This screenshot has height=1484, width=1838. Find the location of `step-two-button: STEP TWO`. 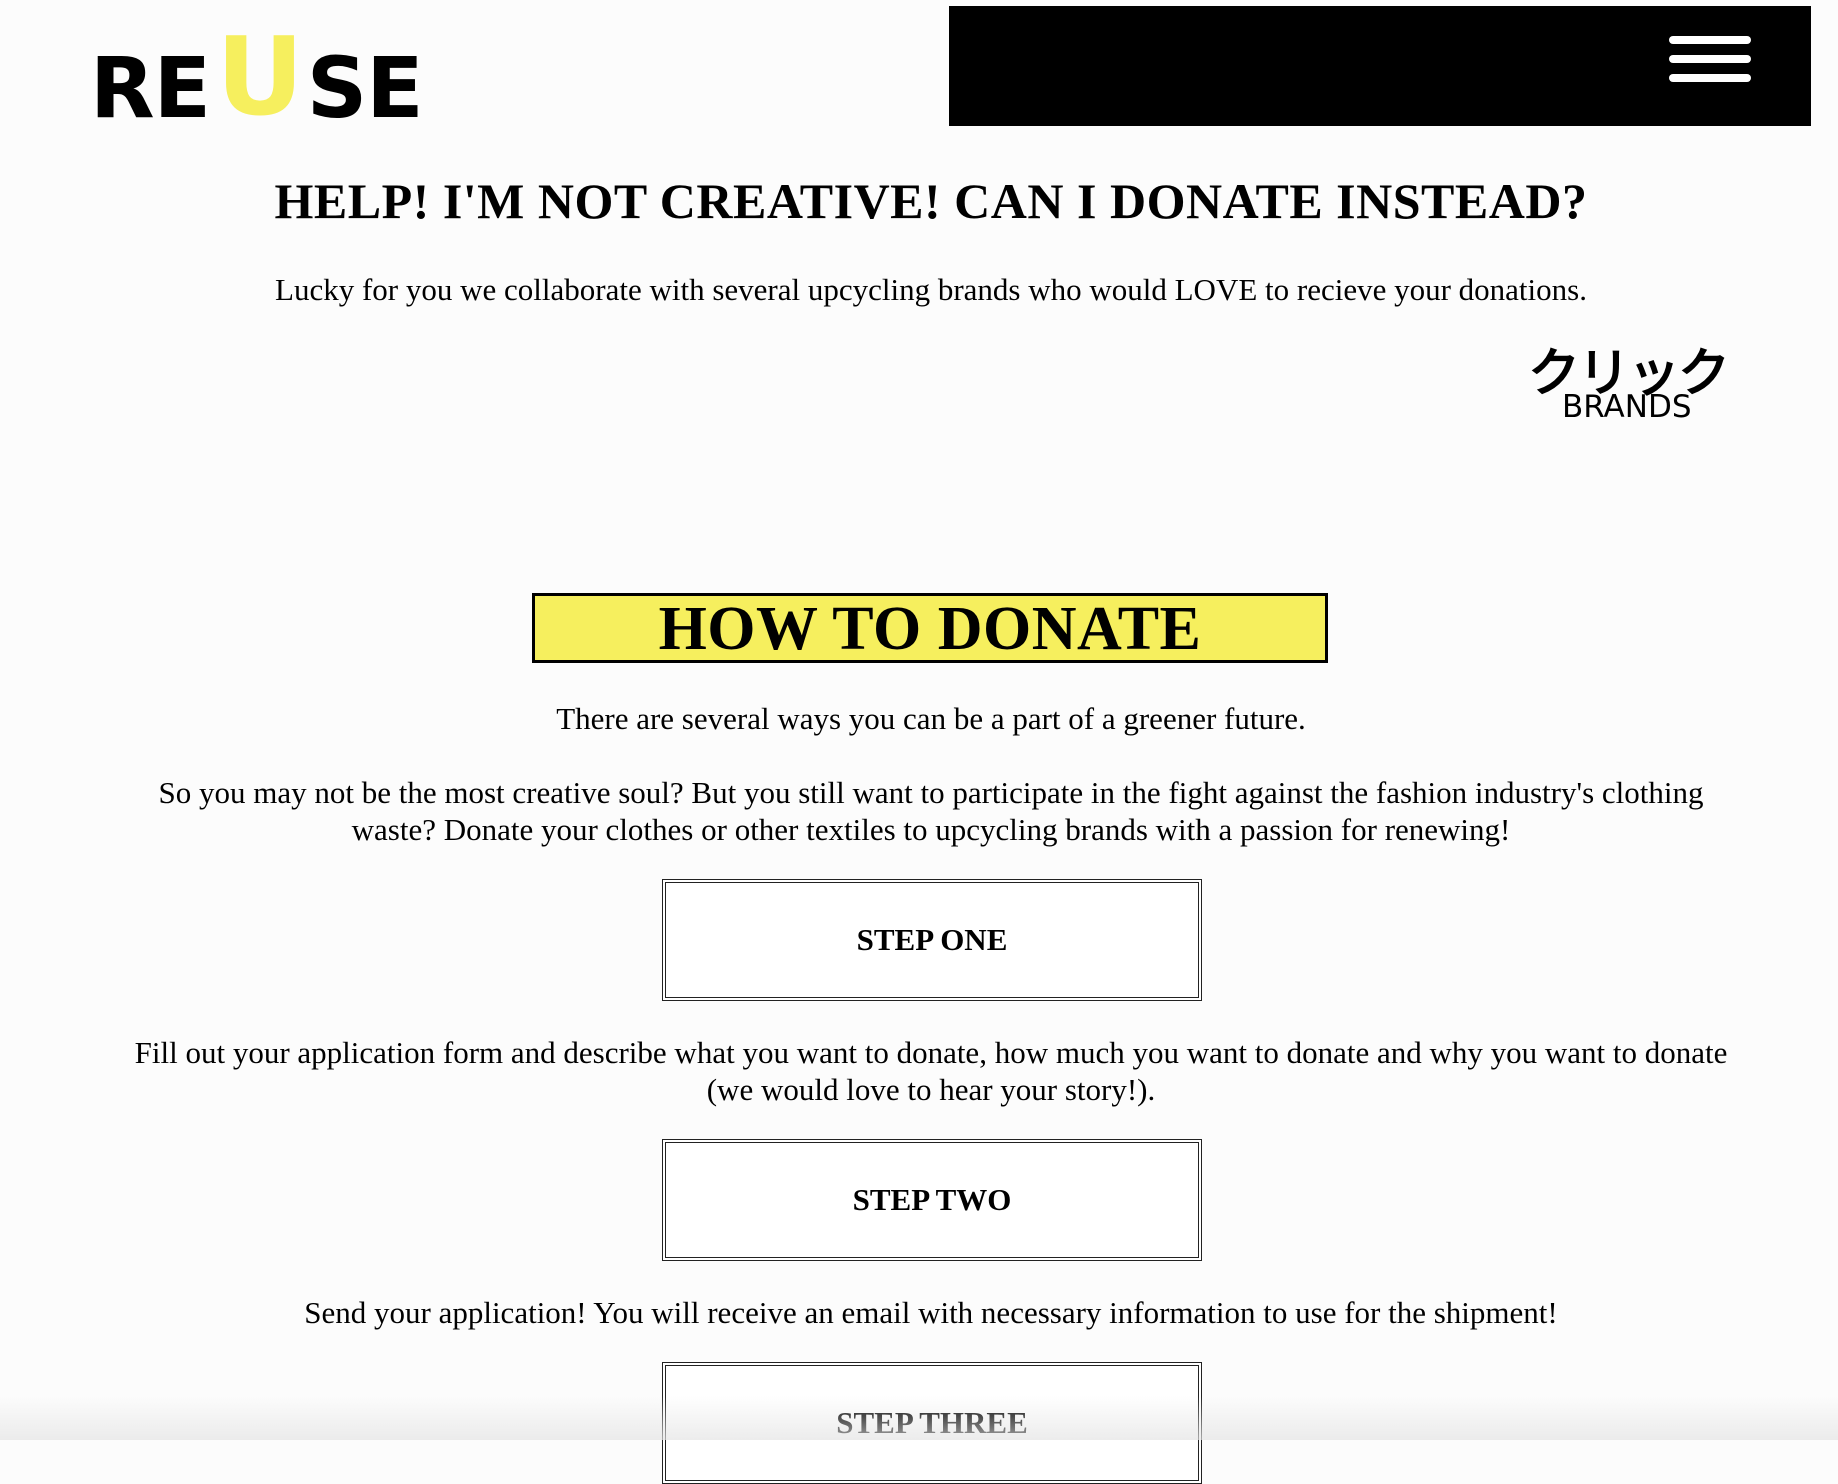

step-two-button: STEP TWO is located at coordinates (932, 1200).